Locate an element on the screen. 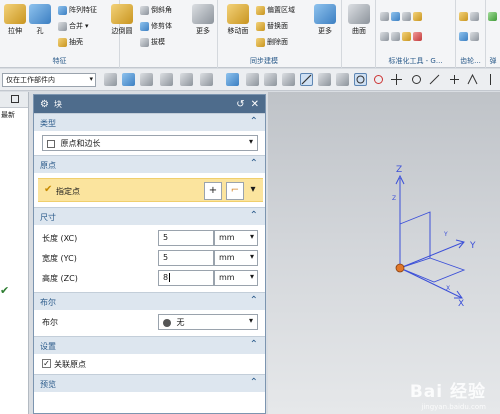 The height and width of the screenshot is (414, 500). move-face-button: 移动面 is located at coordinates (238, 20).